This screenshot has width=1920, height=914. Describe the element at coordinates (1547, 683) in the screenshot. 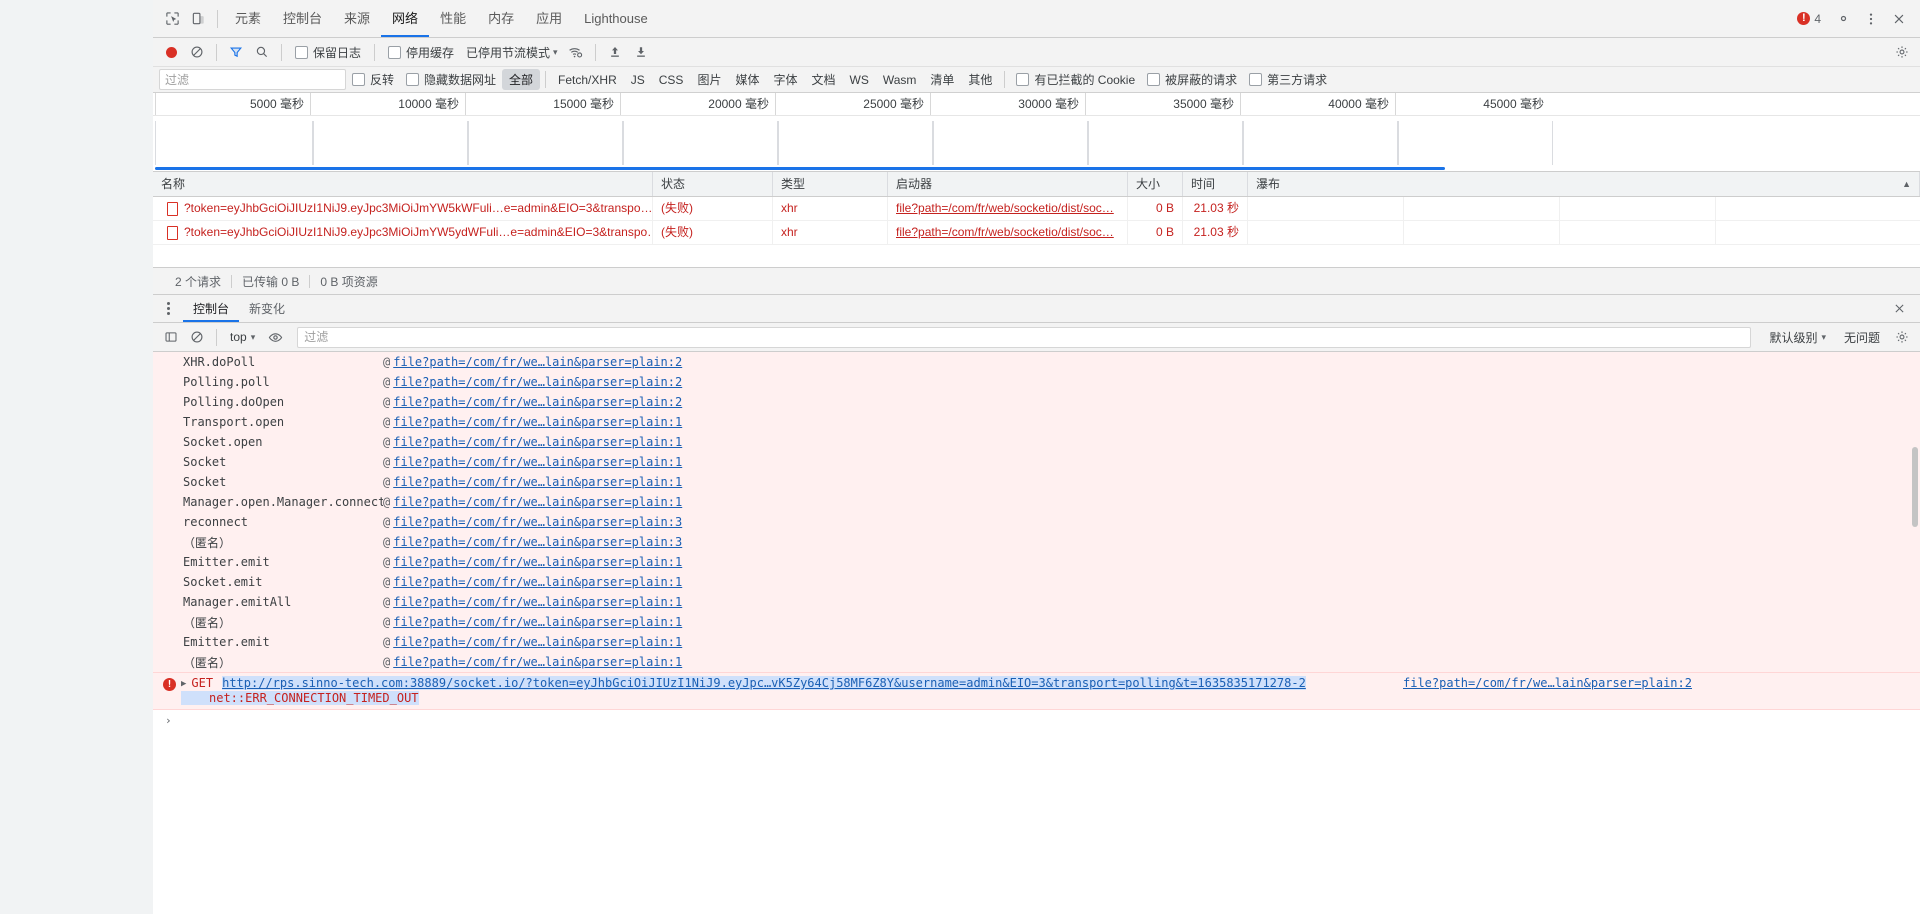

I see `error-source-link: file?path=/com/fr/we…lain&parser=plain:2` at that location.